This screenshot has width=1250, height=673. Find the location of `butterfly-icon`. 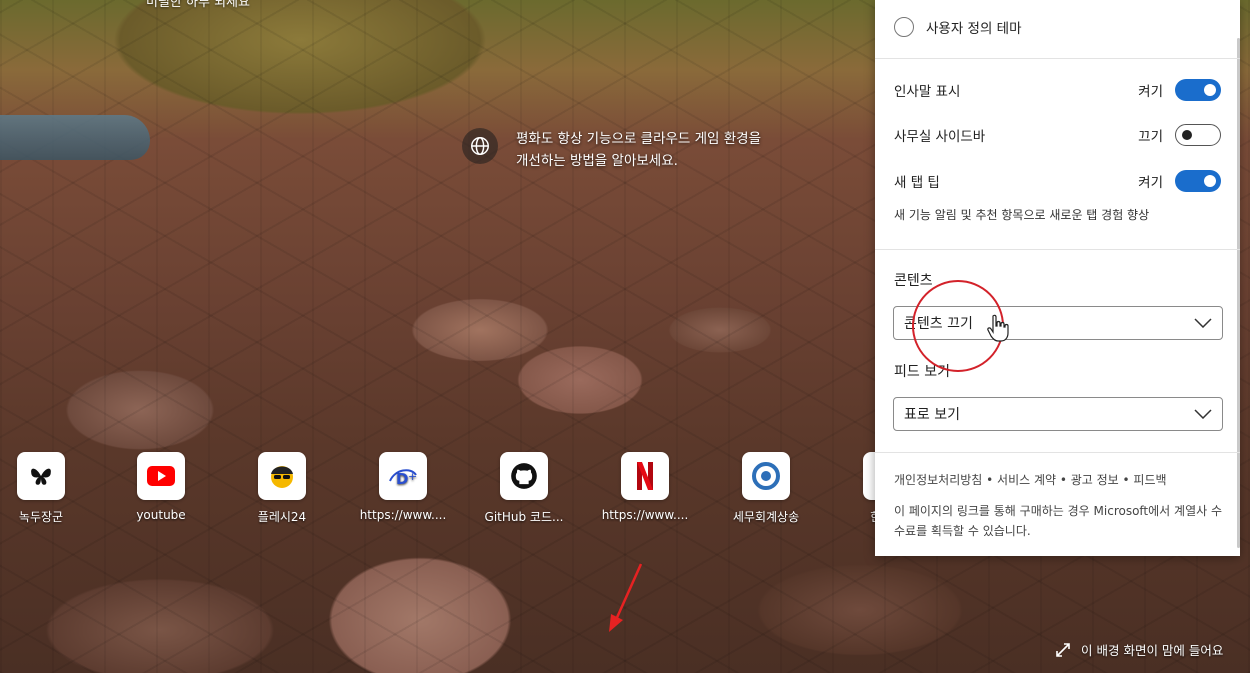

butterfly-icon is located at coordinates (41, 476).